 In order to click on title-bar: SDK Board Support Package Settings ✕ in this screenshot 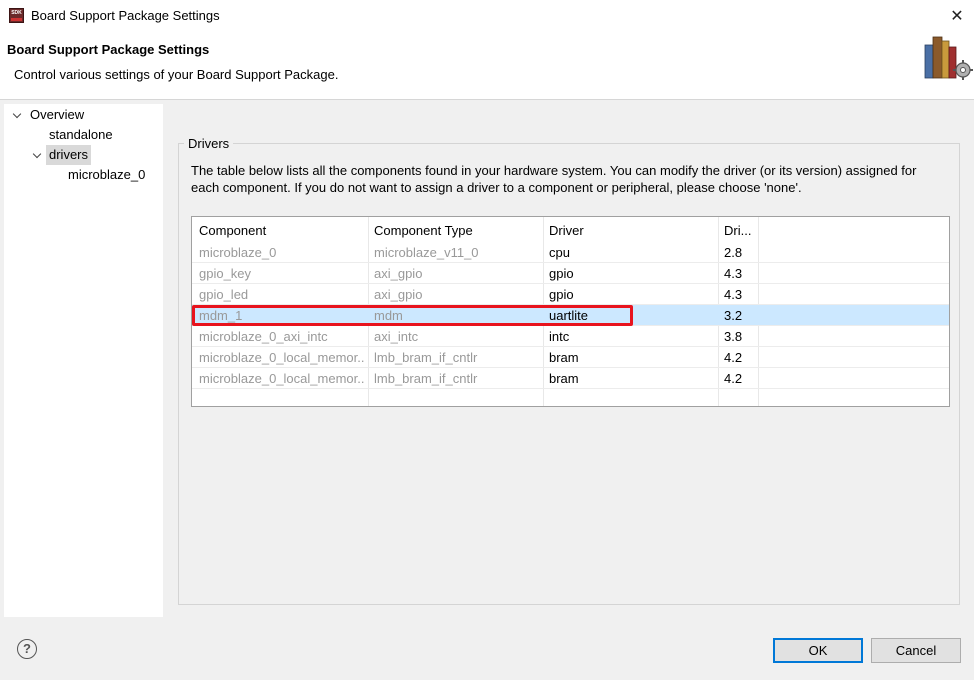, I will do `click(487, 15)`.